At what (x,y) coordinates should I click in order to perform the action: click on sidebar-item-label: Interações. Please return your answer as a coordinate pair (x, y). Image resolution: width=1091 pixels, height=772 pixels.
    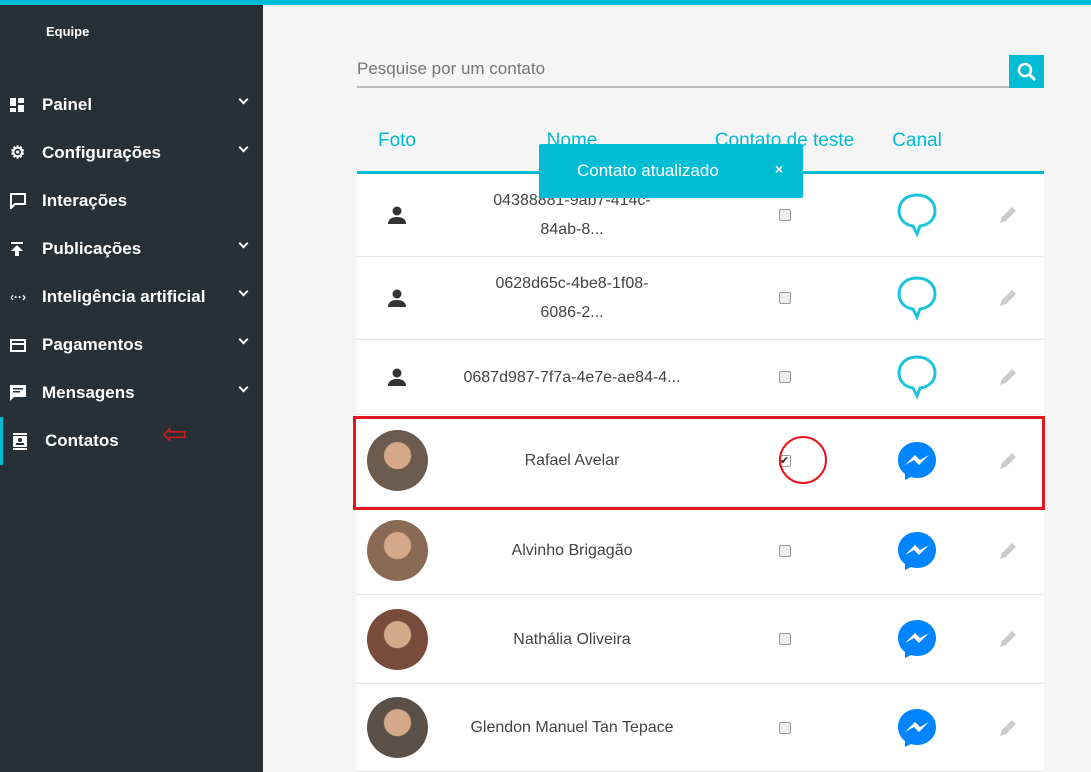
    Looking at the image, I should click on (85, 200).